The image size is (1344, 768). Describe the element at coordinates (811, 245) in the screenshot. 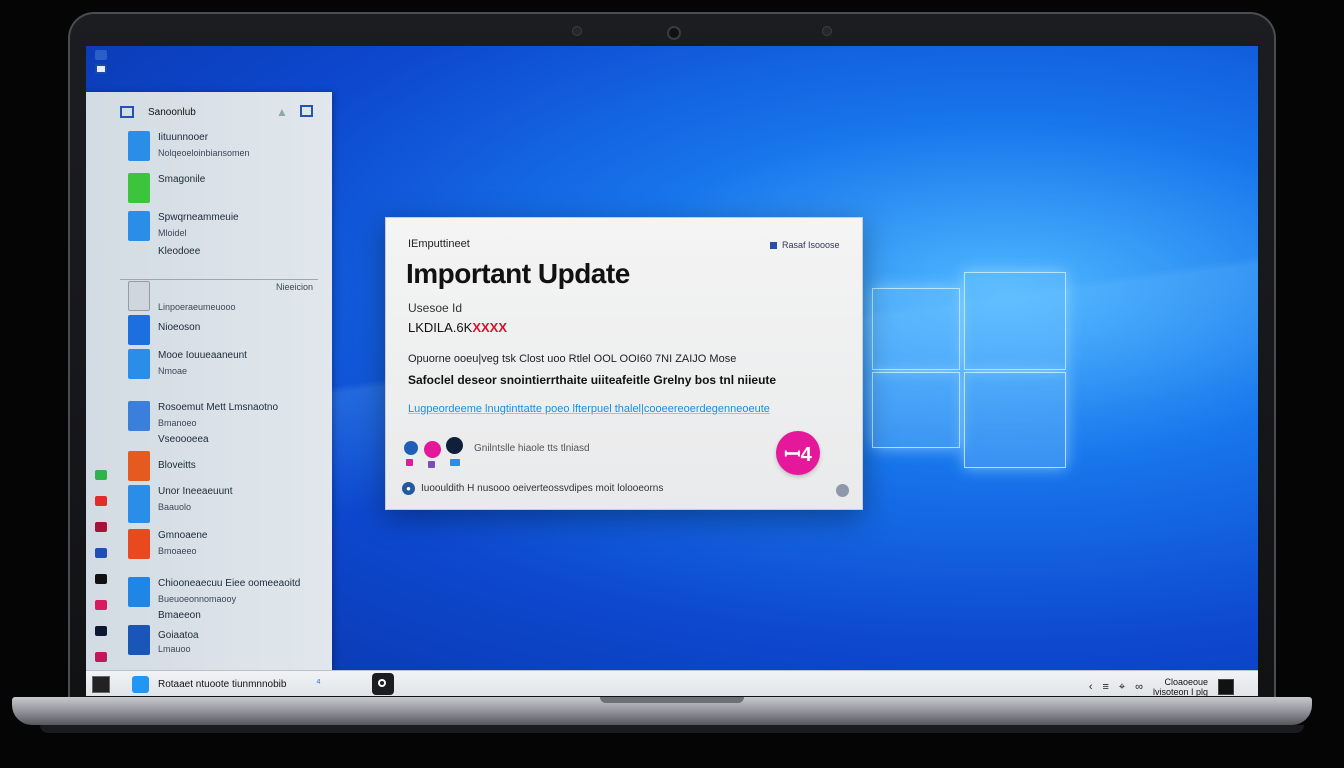

I see `dialog-close-label: Rasaf Isooose` at that location.